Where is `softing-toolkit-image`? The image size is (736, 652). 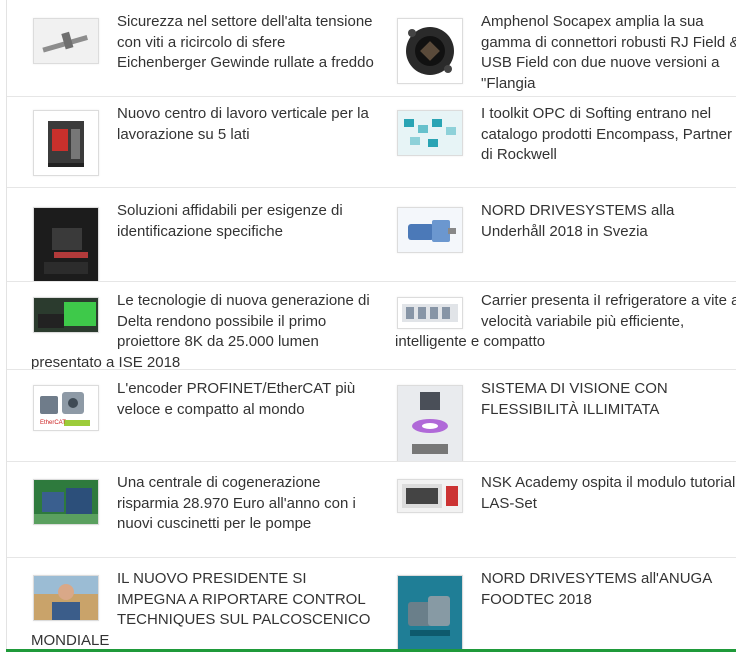 softing-toolkit-image is located at coordinates (430, 133).